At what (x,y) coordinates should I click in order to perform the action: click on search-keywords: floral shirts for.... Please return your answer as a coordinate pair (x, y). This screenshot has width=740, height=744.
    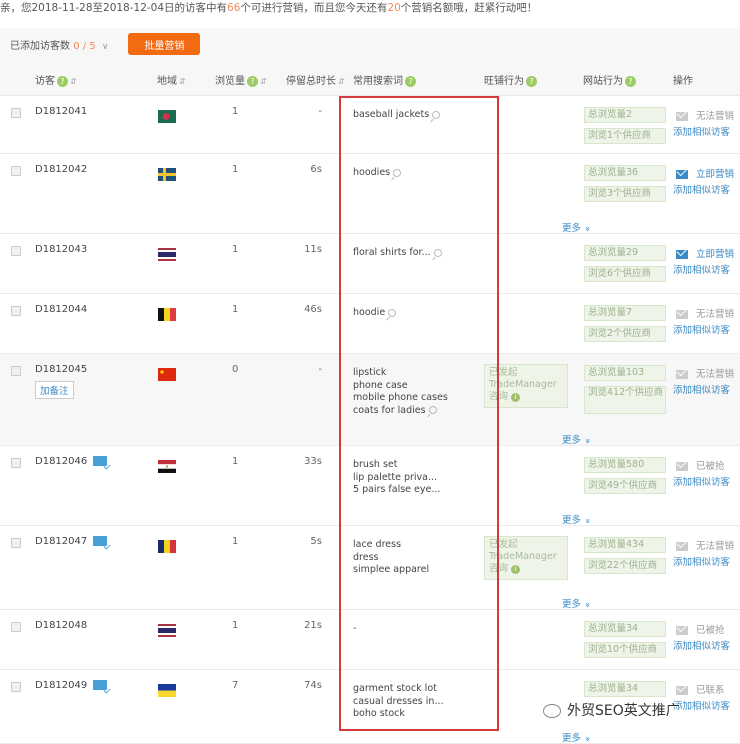
    Looking at the image, I should click on (397, 253).